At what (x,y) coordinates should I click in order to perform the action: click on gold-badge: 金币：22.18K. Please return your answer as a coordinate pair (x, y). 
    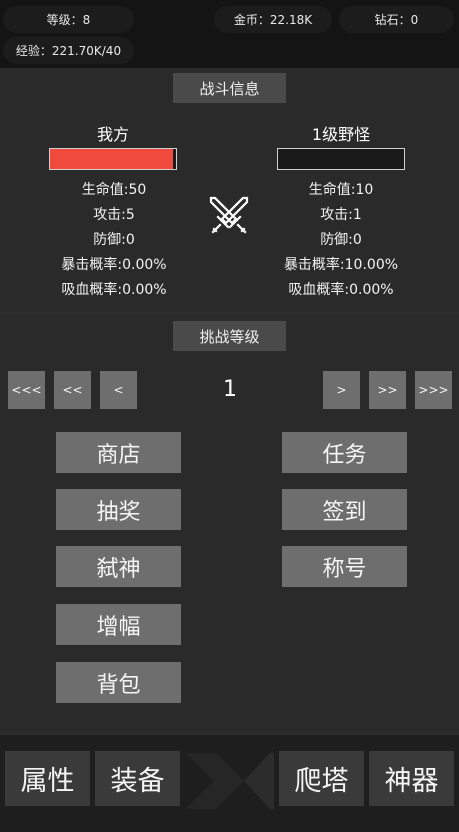
    Looking at the image, I should click on (273, 19).